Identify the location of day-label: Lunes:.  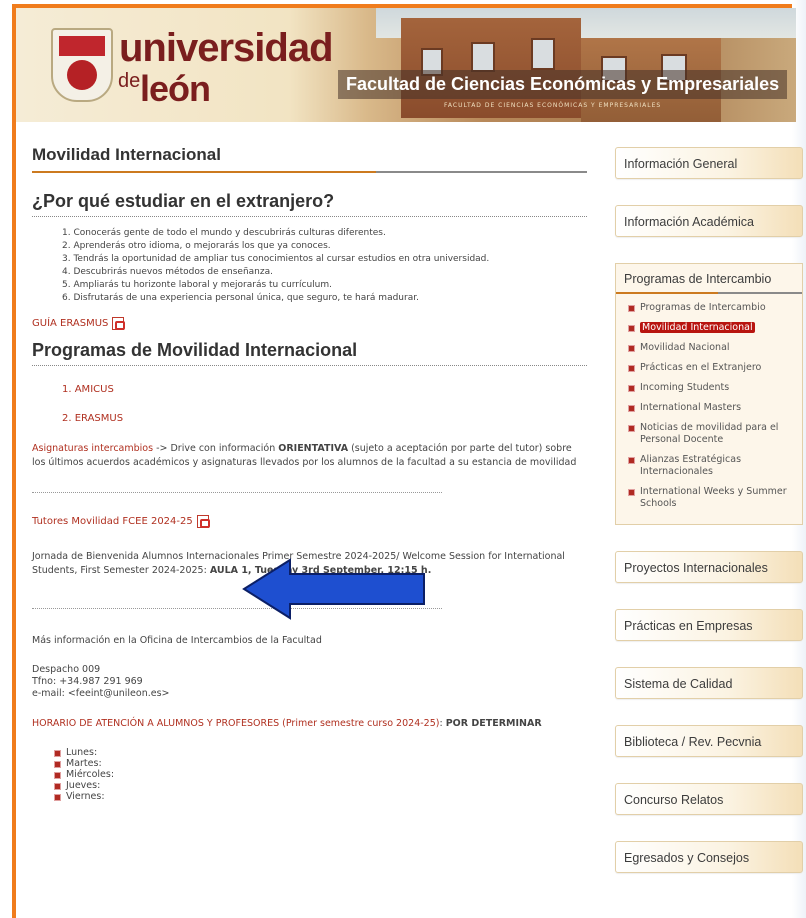
(82, 752).